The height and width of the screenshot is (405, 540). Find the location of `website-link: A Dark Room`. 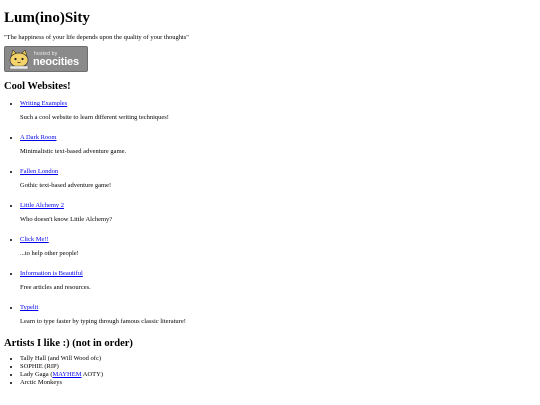

website-link: A Dark Room is located at coordinates (38, 137).